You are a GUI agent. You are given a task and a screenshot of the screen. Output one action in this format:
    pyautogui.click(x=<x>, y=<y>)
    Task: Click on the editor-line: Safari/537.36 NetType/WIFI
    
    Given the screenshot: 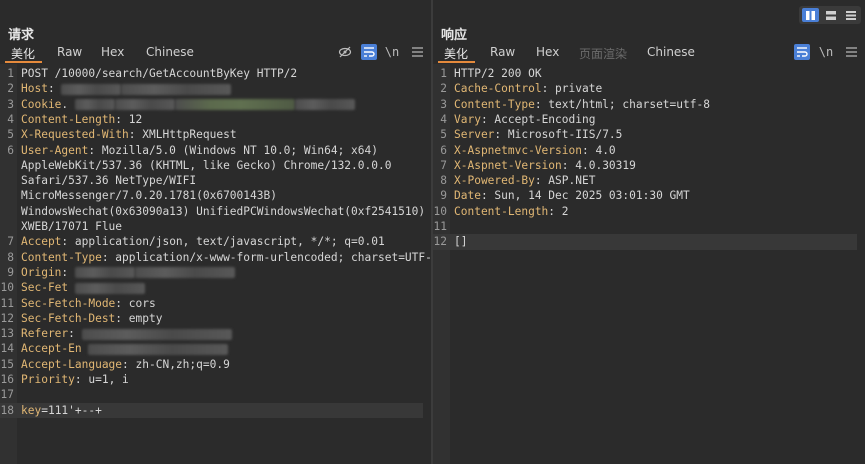 What is the action you would take?
    pyautogui.click(x=211, y=180)
    